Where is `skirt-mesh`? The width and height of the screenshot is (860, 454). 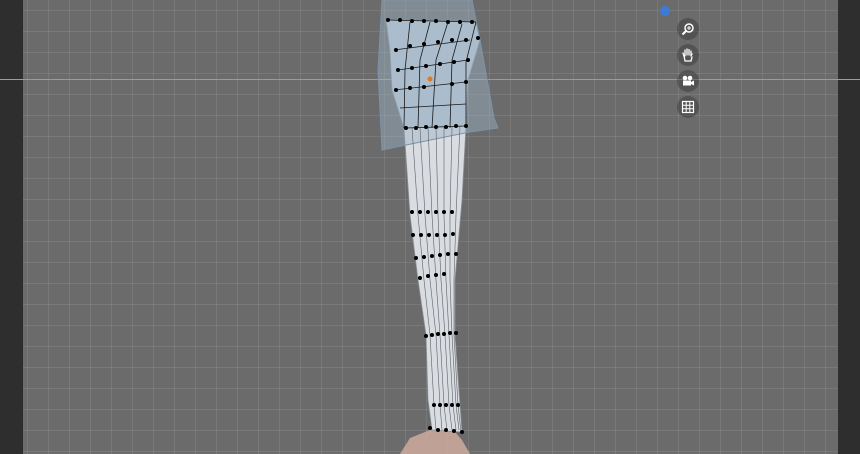 skirt-mesh is located at coordinates (438, 75).